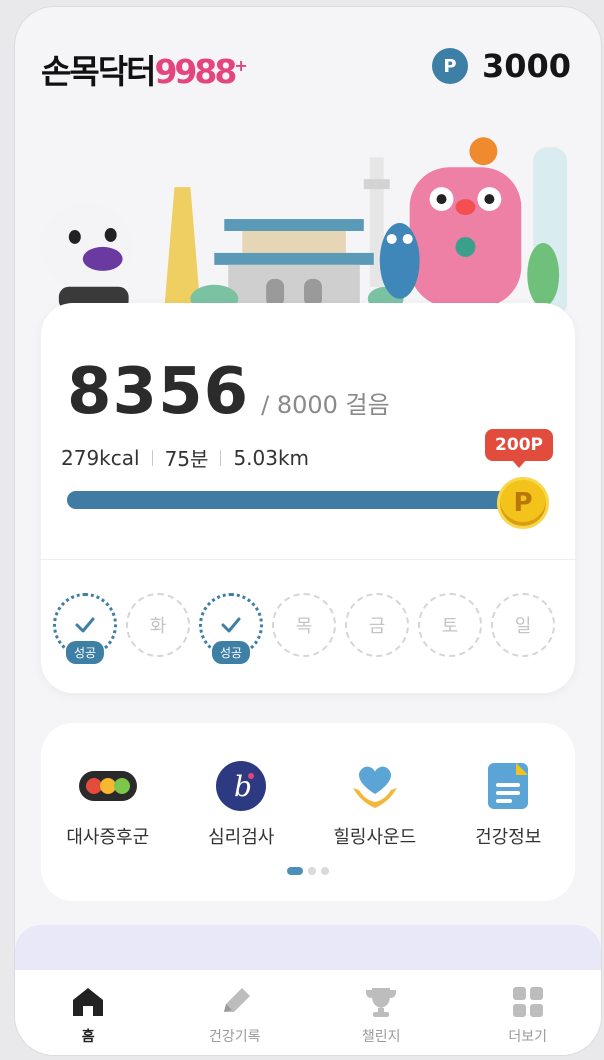  Describe the element at coordinates (158, 392) in the screenshot. I see `current-steps: 8356` at that location.